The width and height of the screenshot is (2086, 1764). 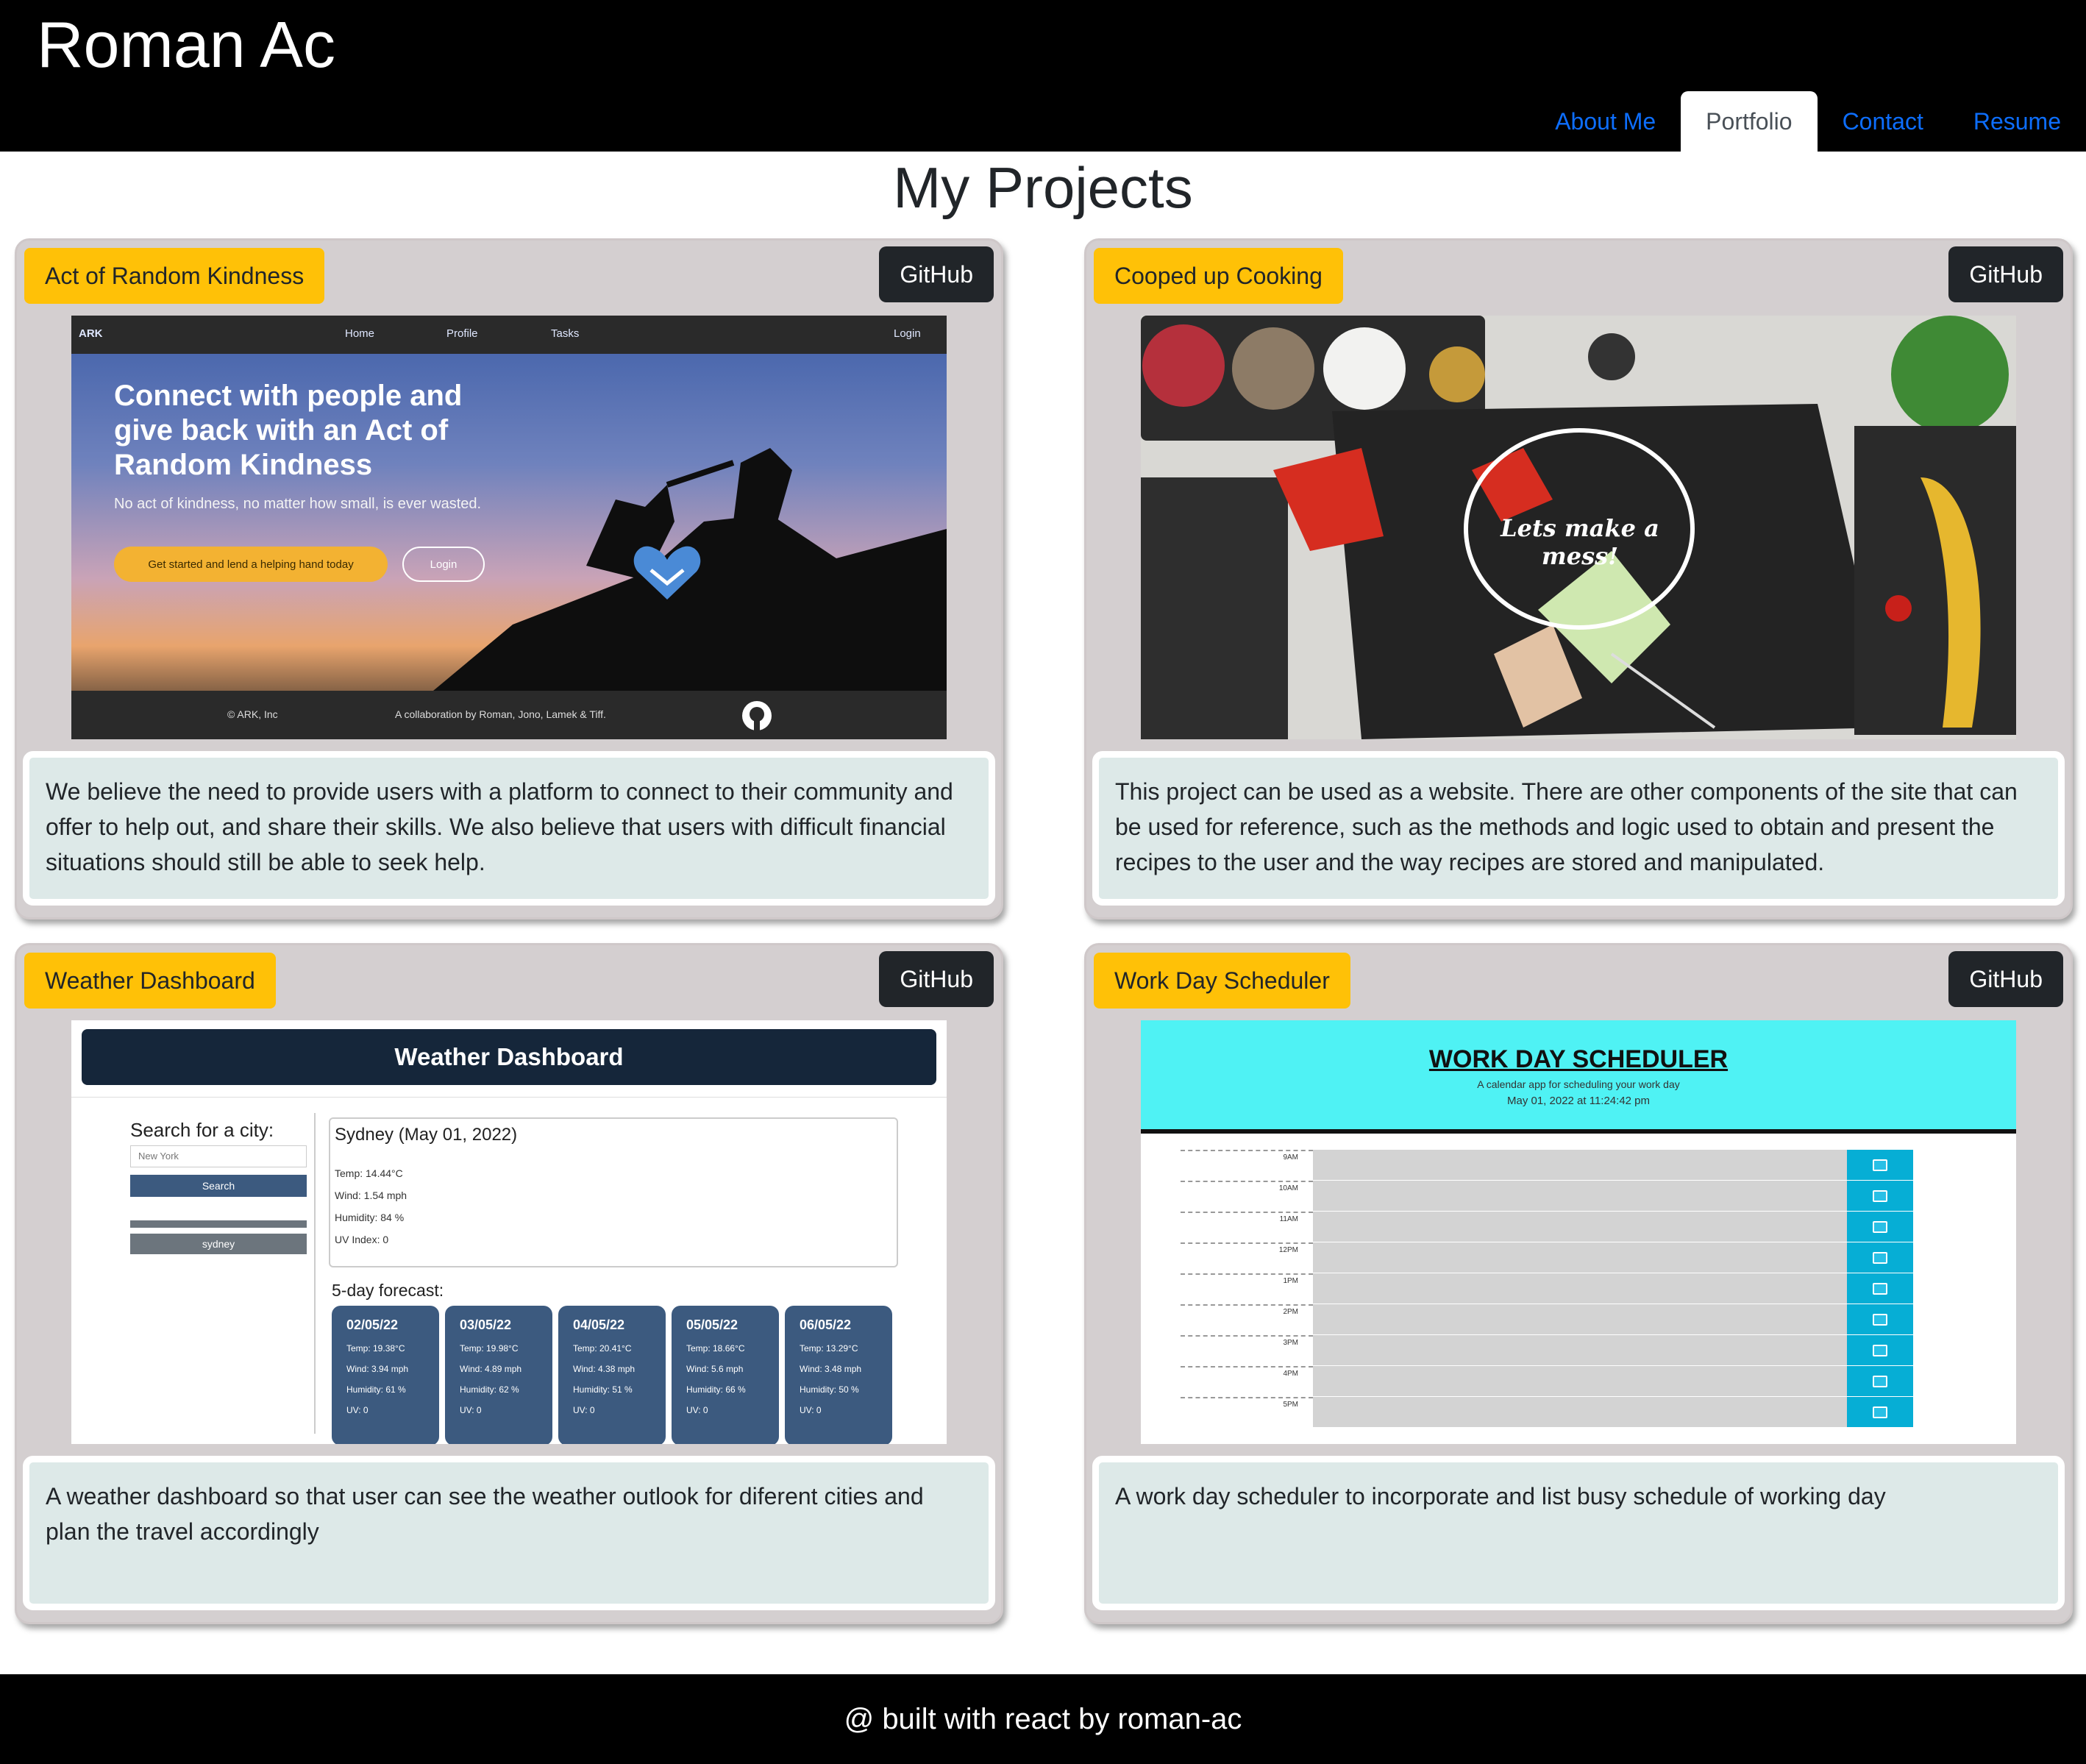 What do you see at coordinates (462, 333) in the screenshot?
I see `screenshot-nav-item: Profile` at bounding box center [462, 333].